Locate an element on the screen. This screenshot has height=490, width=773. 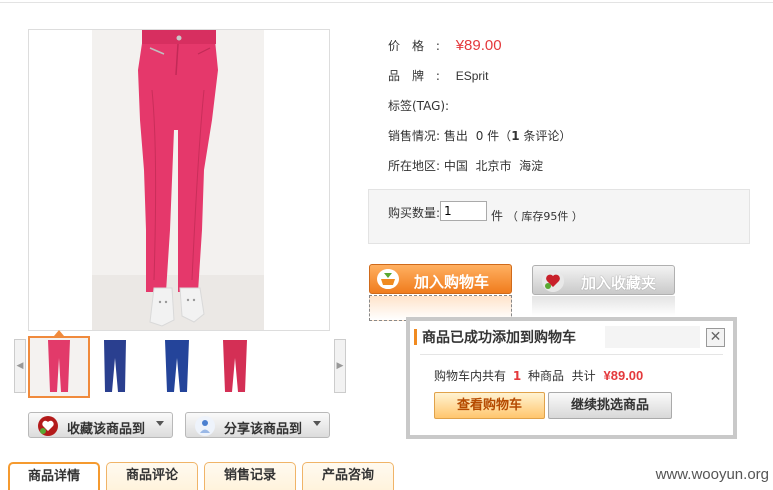
chevron-left-icon: ◀ is located at coordinates (20, 366).